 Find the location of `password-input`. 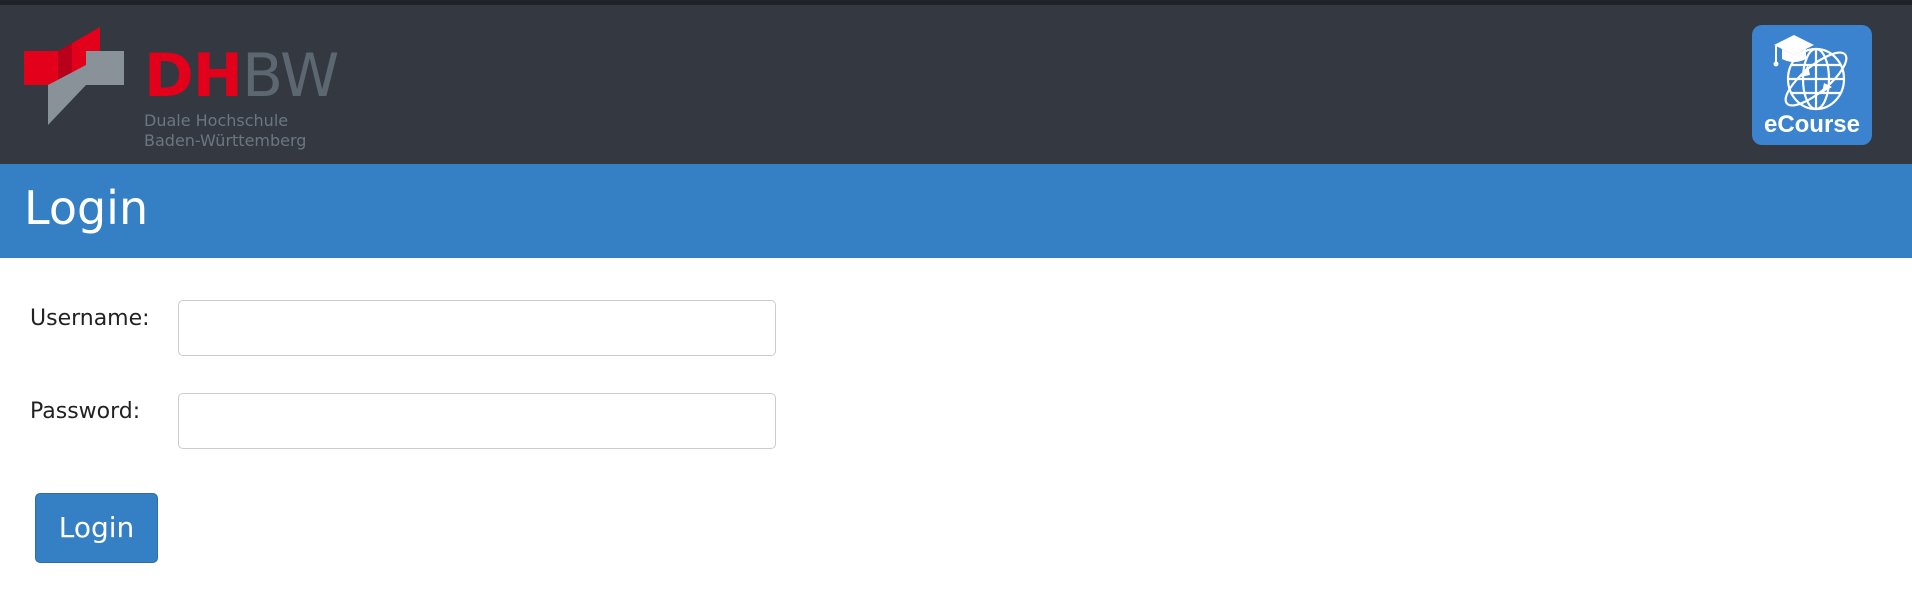

password-input is located at coordinates (477, 421).